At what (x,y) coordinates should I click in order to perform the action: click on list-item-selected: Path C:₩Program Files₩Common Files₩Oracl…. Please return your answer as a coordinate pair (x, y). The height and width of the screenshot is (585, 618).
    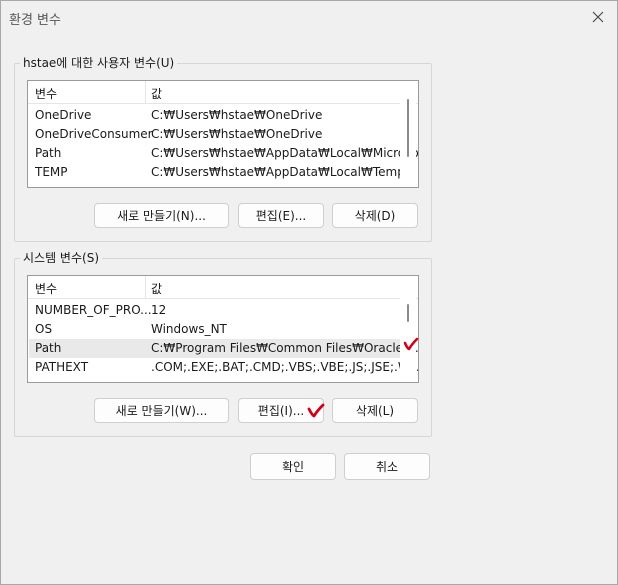
    Looking at the image, I should click on (223, 348).